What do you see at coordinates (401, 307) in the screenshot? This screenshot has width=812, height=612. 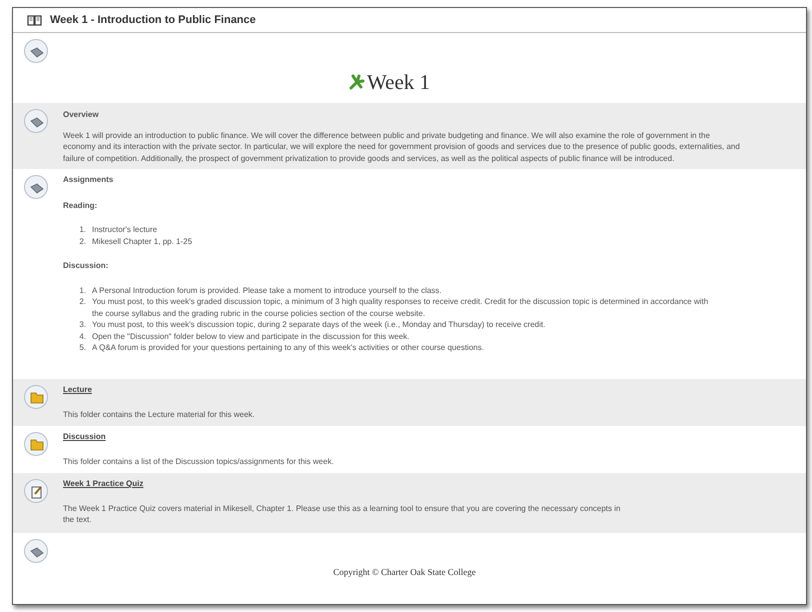 I see `list-item-text: You must post, to this week's graded discussion topic, a minimum of 3 high quality responses to receive credit. Credit for the discussion topic is determined in accordance with the course syllabus and the grading rubric in the course policies section of the course website.` at bounding box center [401, 307].